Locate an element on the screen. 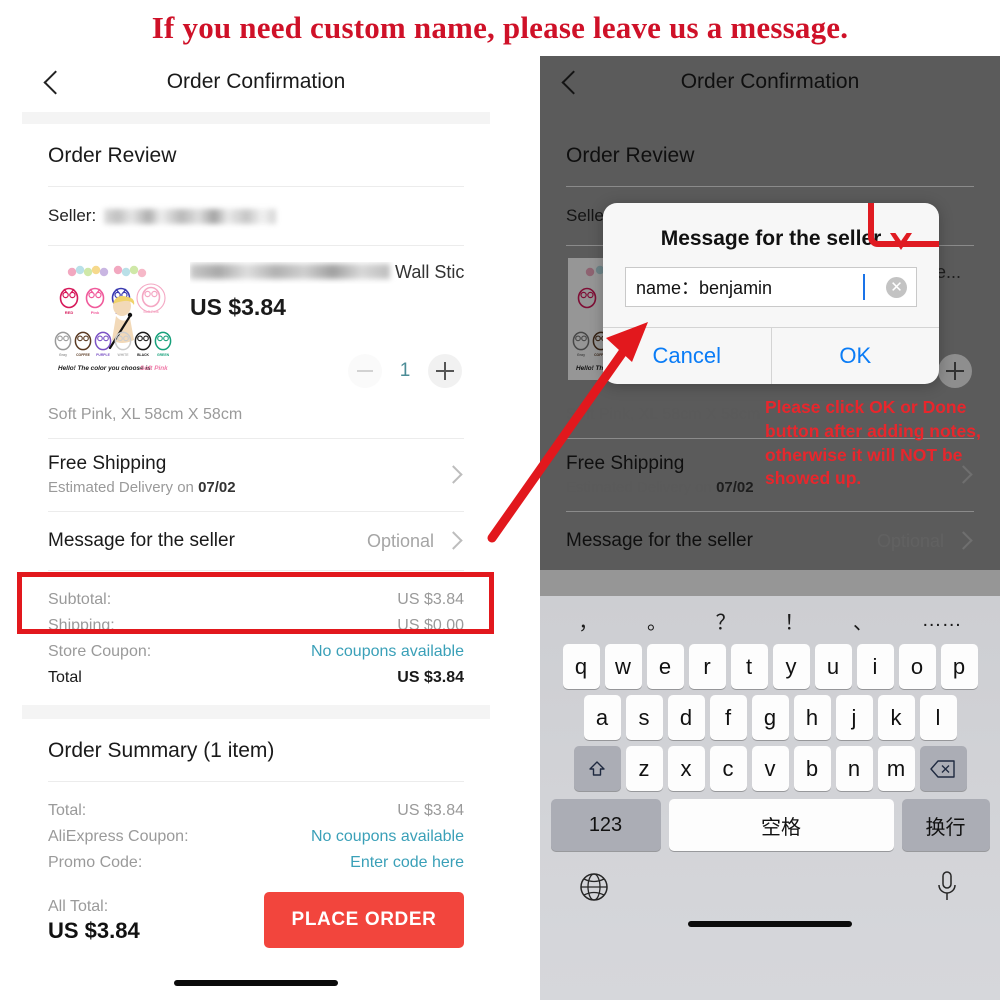  numbers-key: 123 is located at coordinates (605, 825).